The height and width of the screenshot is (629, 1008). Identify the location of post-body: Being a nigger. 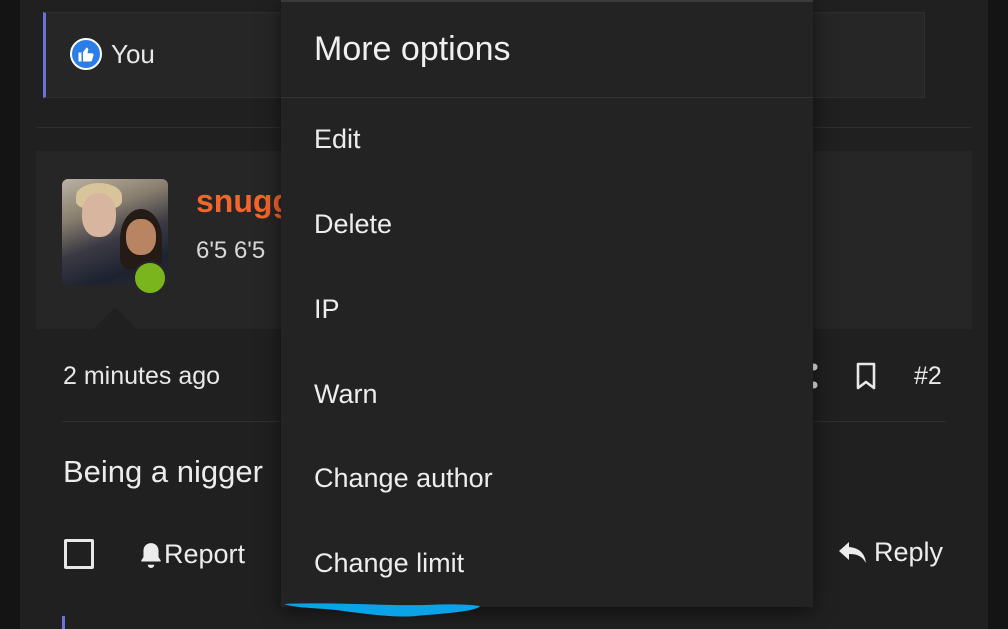
(163, 471).